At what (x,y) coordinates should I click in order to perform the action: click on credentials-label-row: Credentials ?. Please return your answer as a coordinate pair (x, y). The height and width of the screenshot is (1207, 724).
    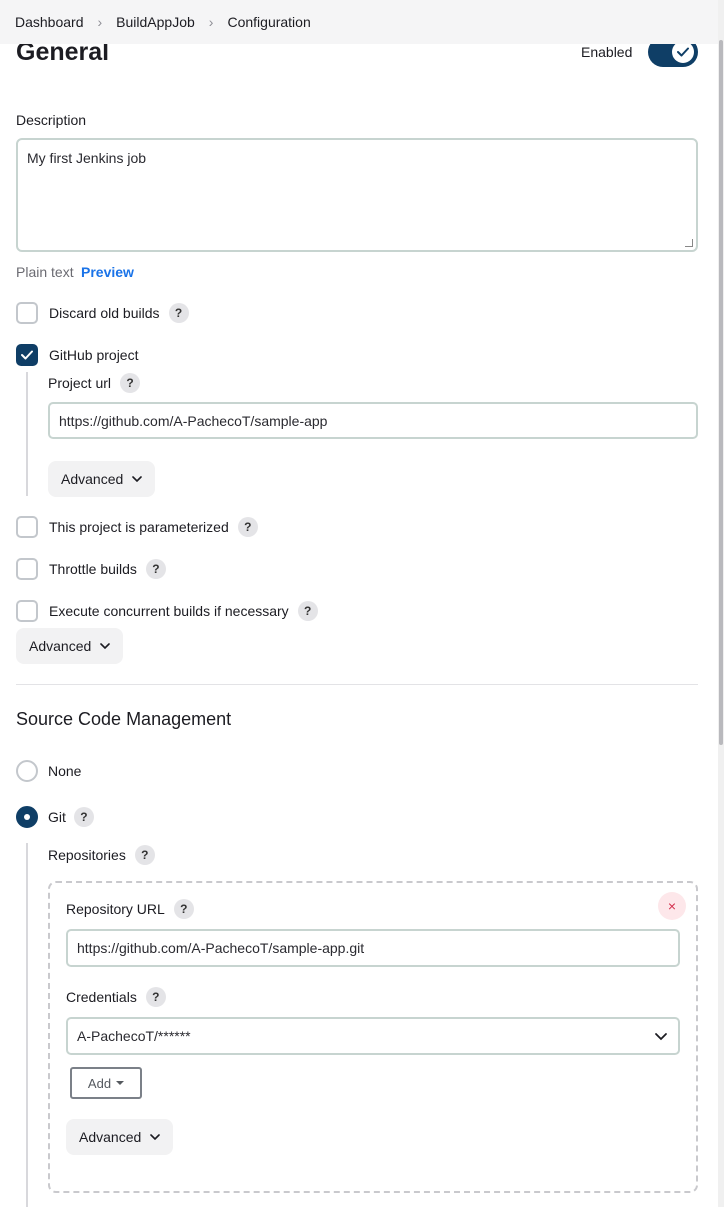
    Looking at the image, I should click on (116, 997).